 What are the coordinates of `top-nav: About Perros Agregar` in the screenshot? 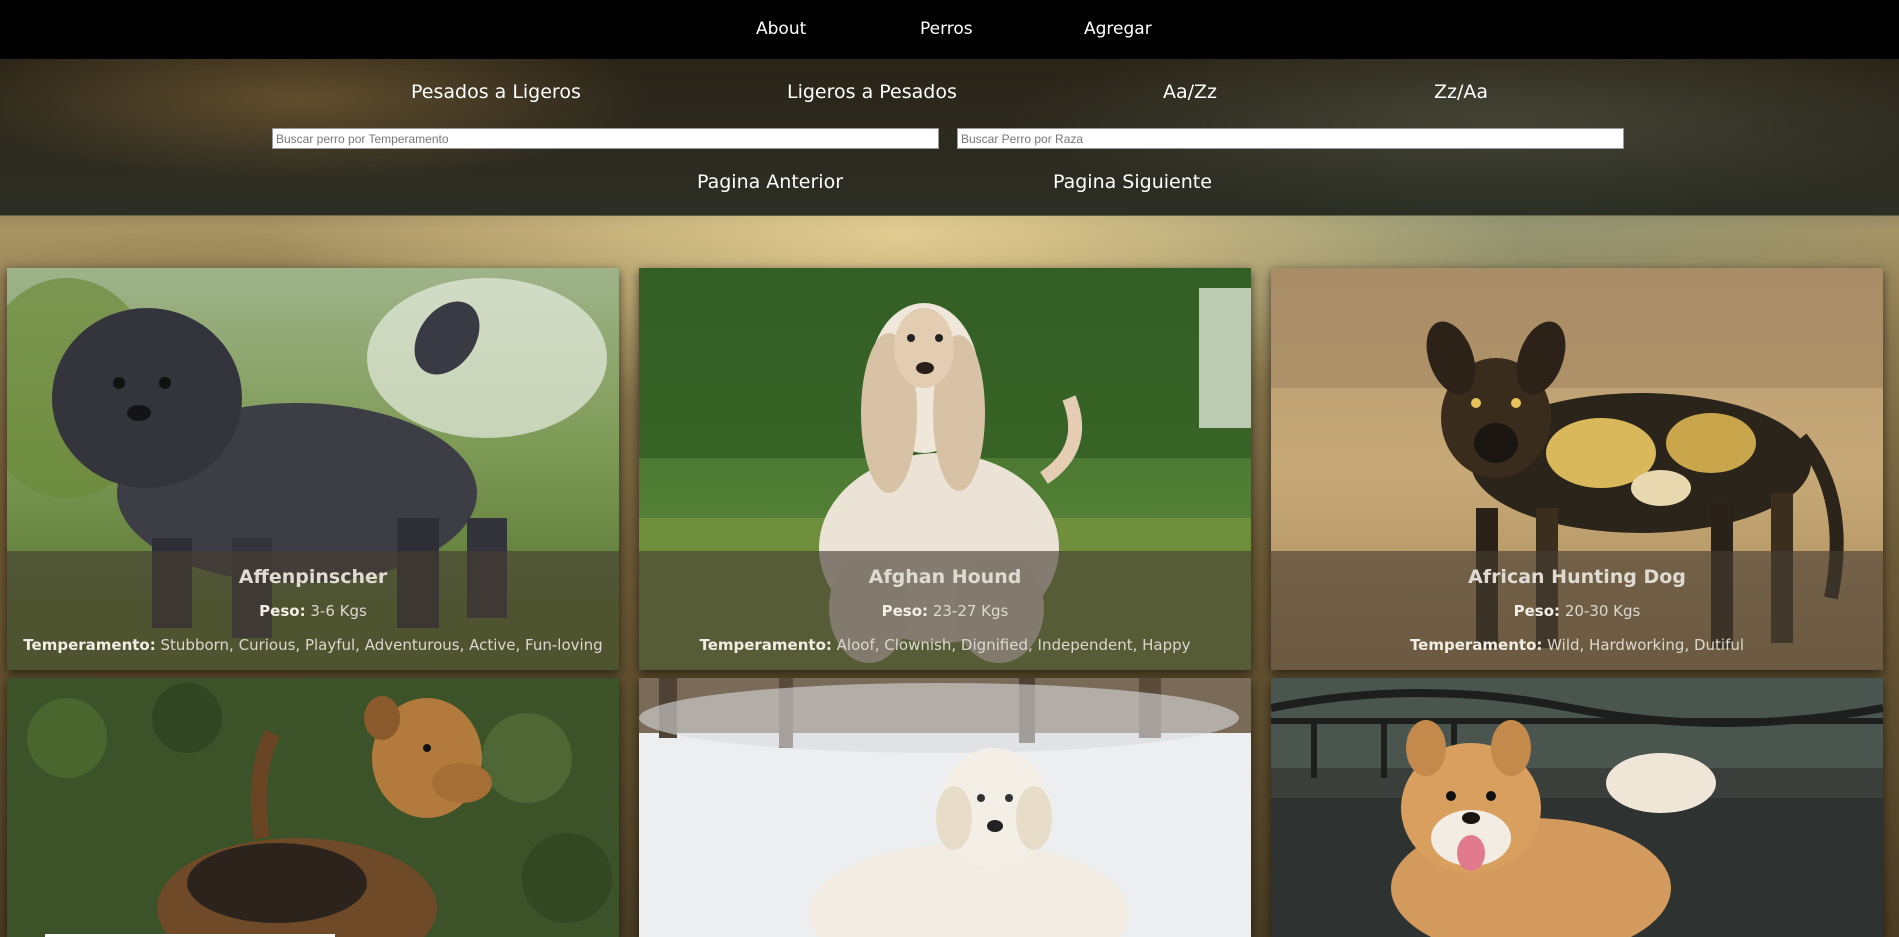 It's located at (949, 29).